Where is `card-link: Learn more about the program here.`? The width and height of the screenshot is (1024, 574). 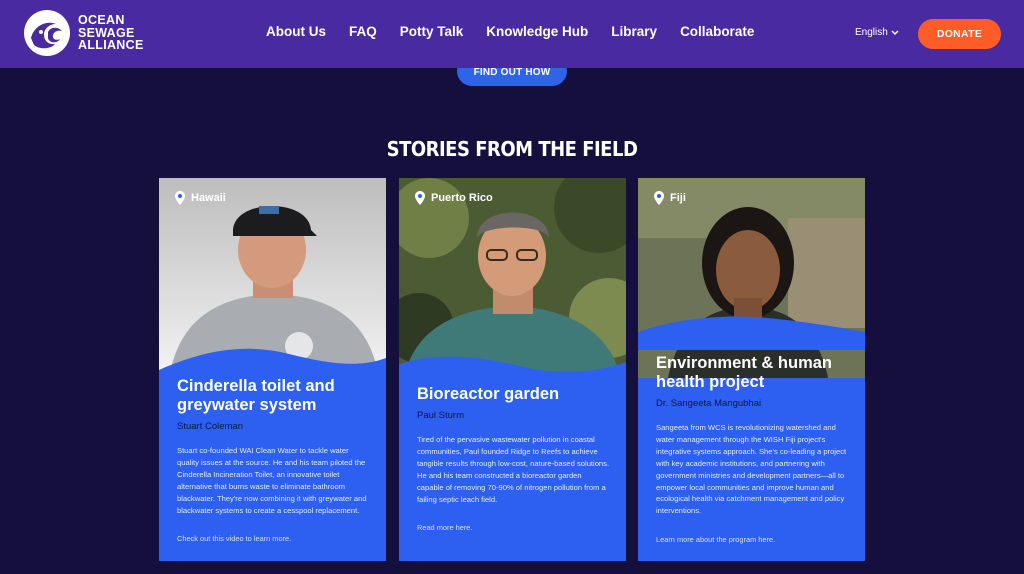 card-link: Learn more about the program here. is located at coordinates (715, 539).